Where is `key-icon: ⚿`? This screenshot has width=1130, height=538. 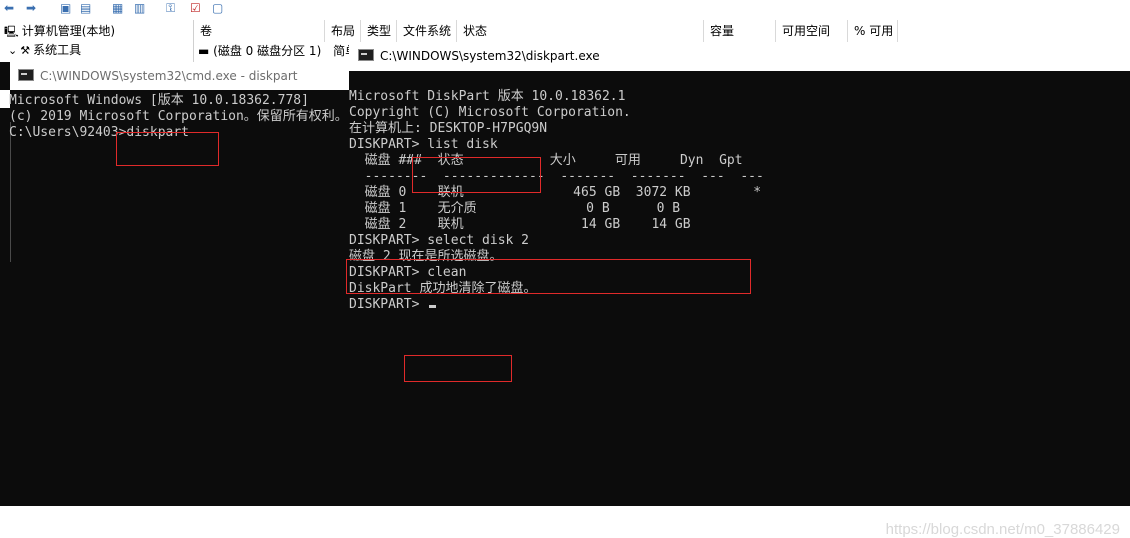 key-icon: ⚿ is located at coordinates (170, 8).